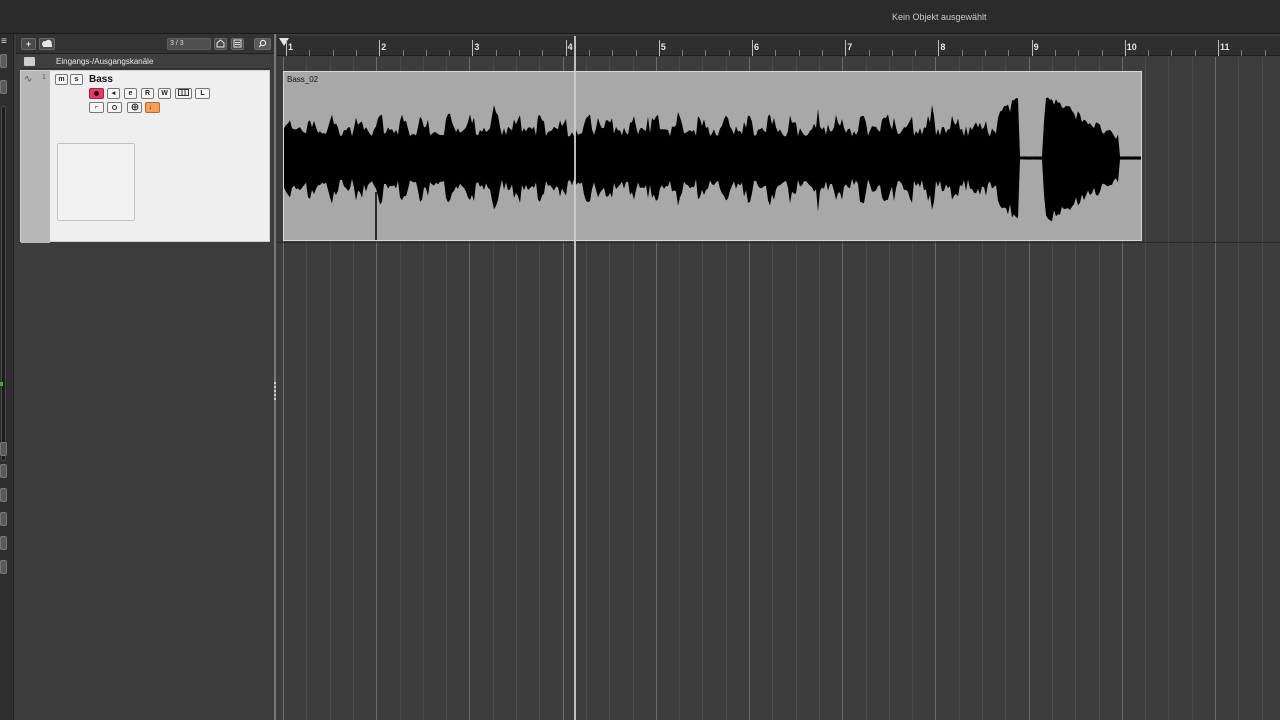 The image size is (1280, 720). I want to click on mute-button: m, so click(61, 79).